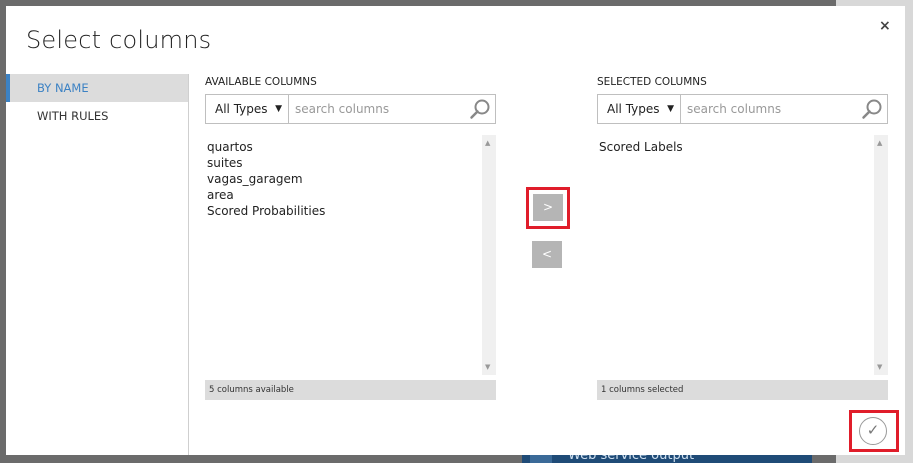  Describe the element at coordinates (119, 40) in the screenshot. I see `dialog-title: Select columns` at that location.